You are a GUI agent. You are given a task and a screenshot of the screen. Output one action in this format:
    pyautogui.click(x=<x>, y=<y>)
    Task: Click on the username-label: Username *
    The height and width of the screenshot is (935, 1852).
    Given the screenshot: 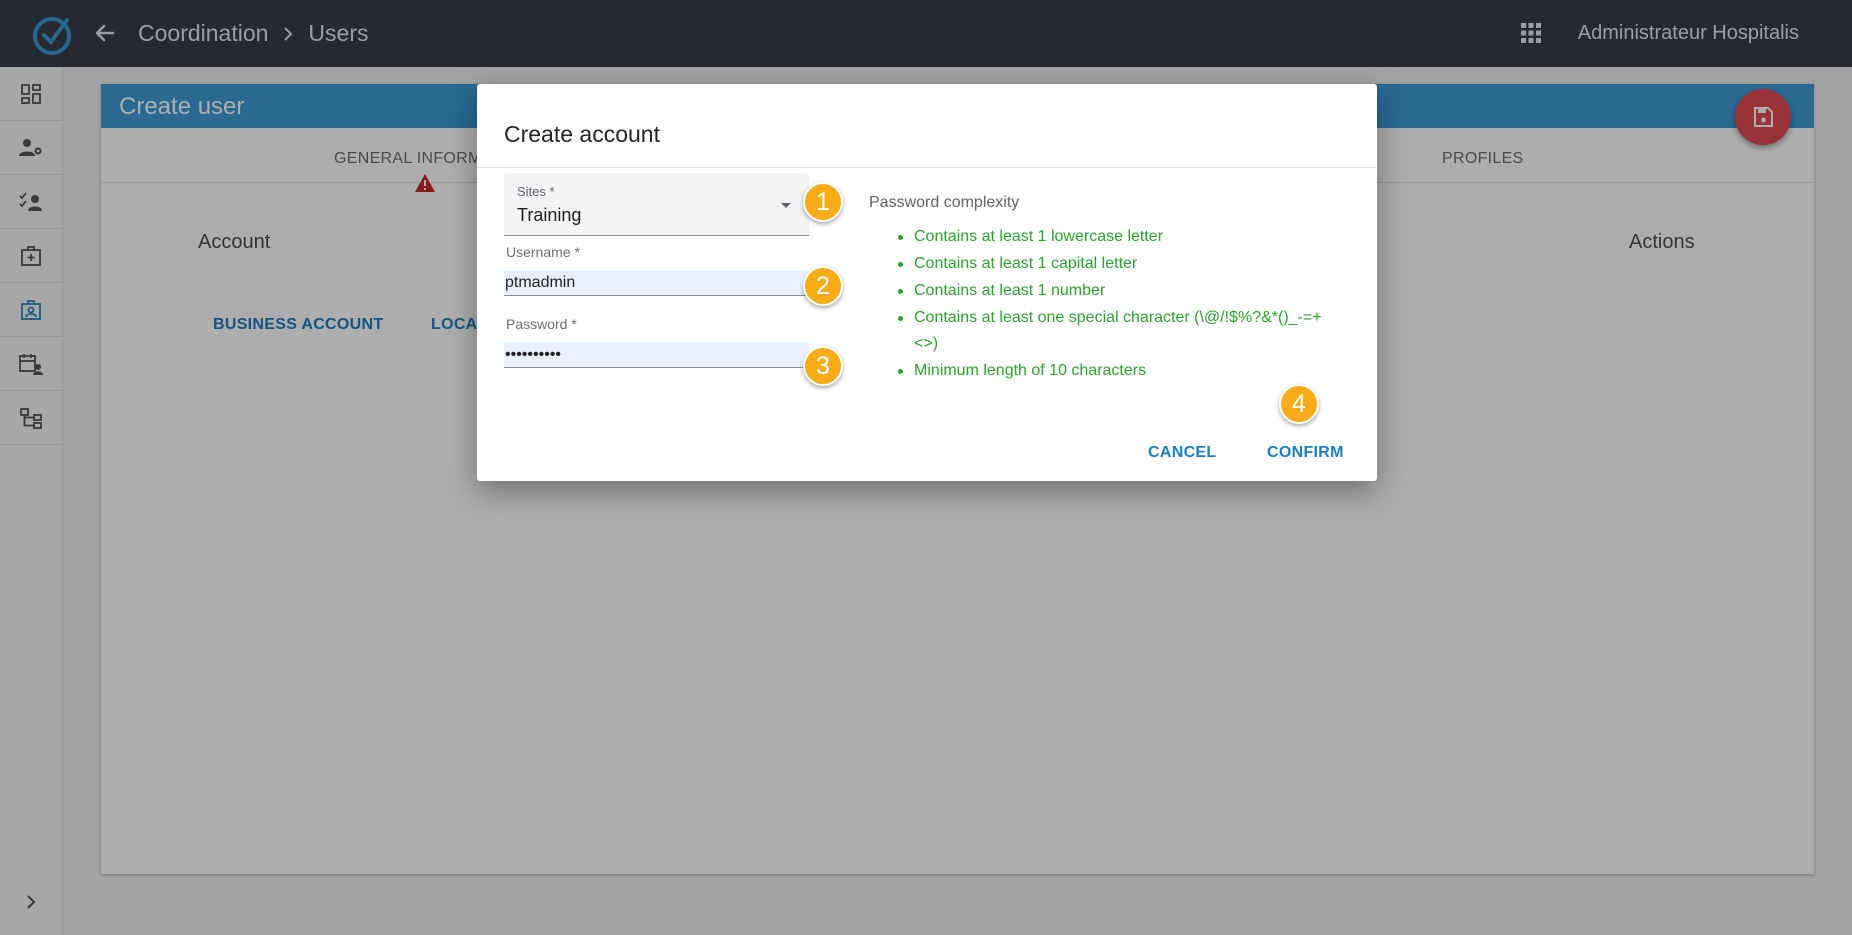 What is the action you would take?
    pyautogui.click(x=543, y=252)
    